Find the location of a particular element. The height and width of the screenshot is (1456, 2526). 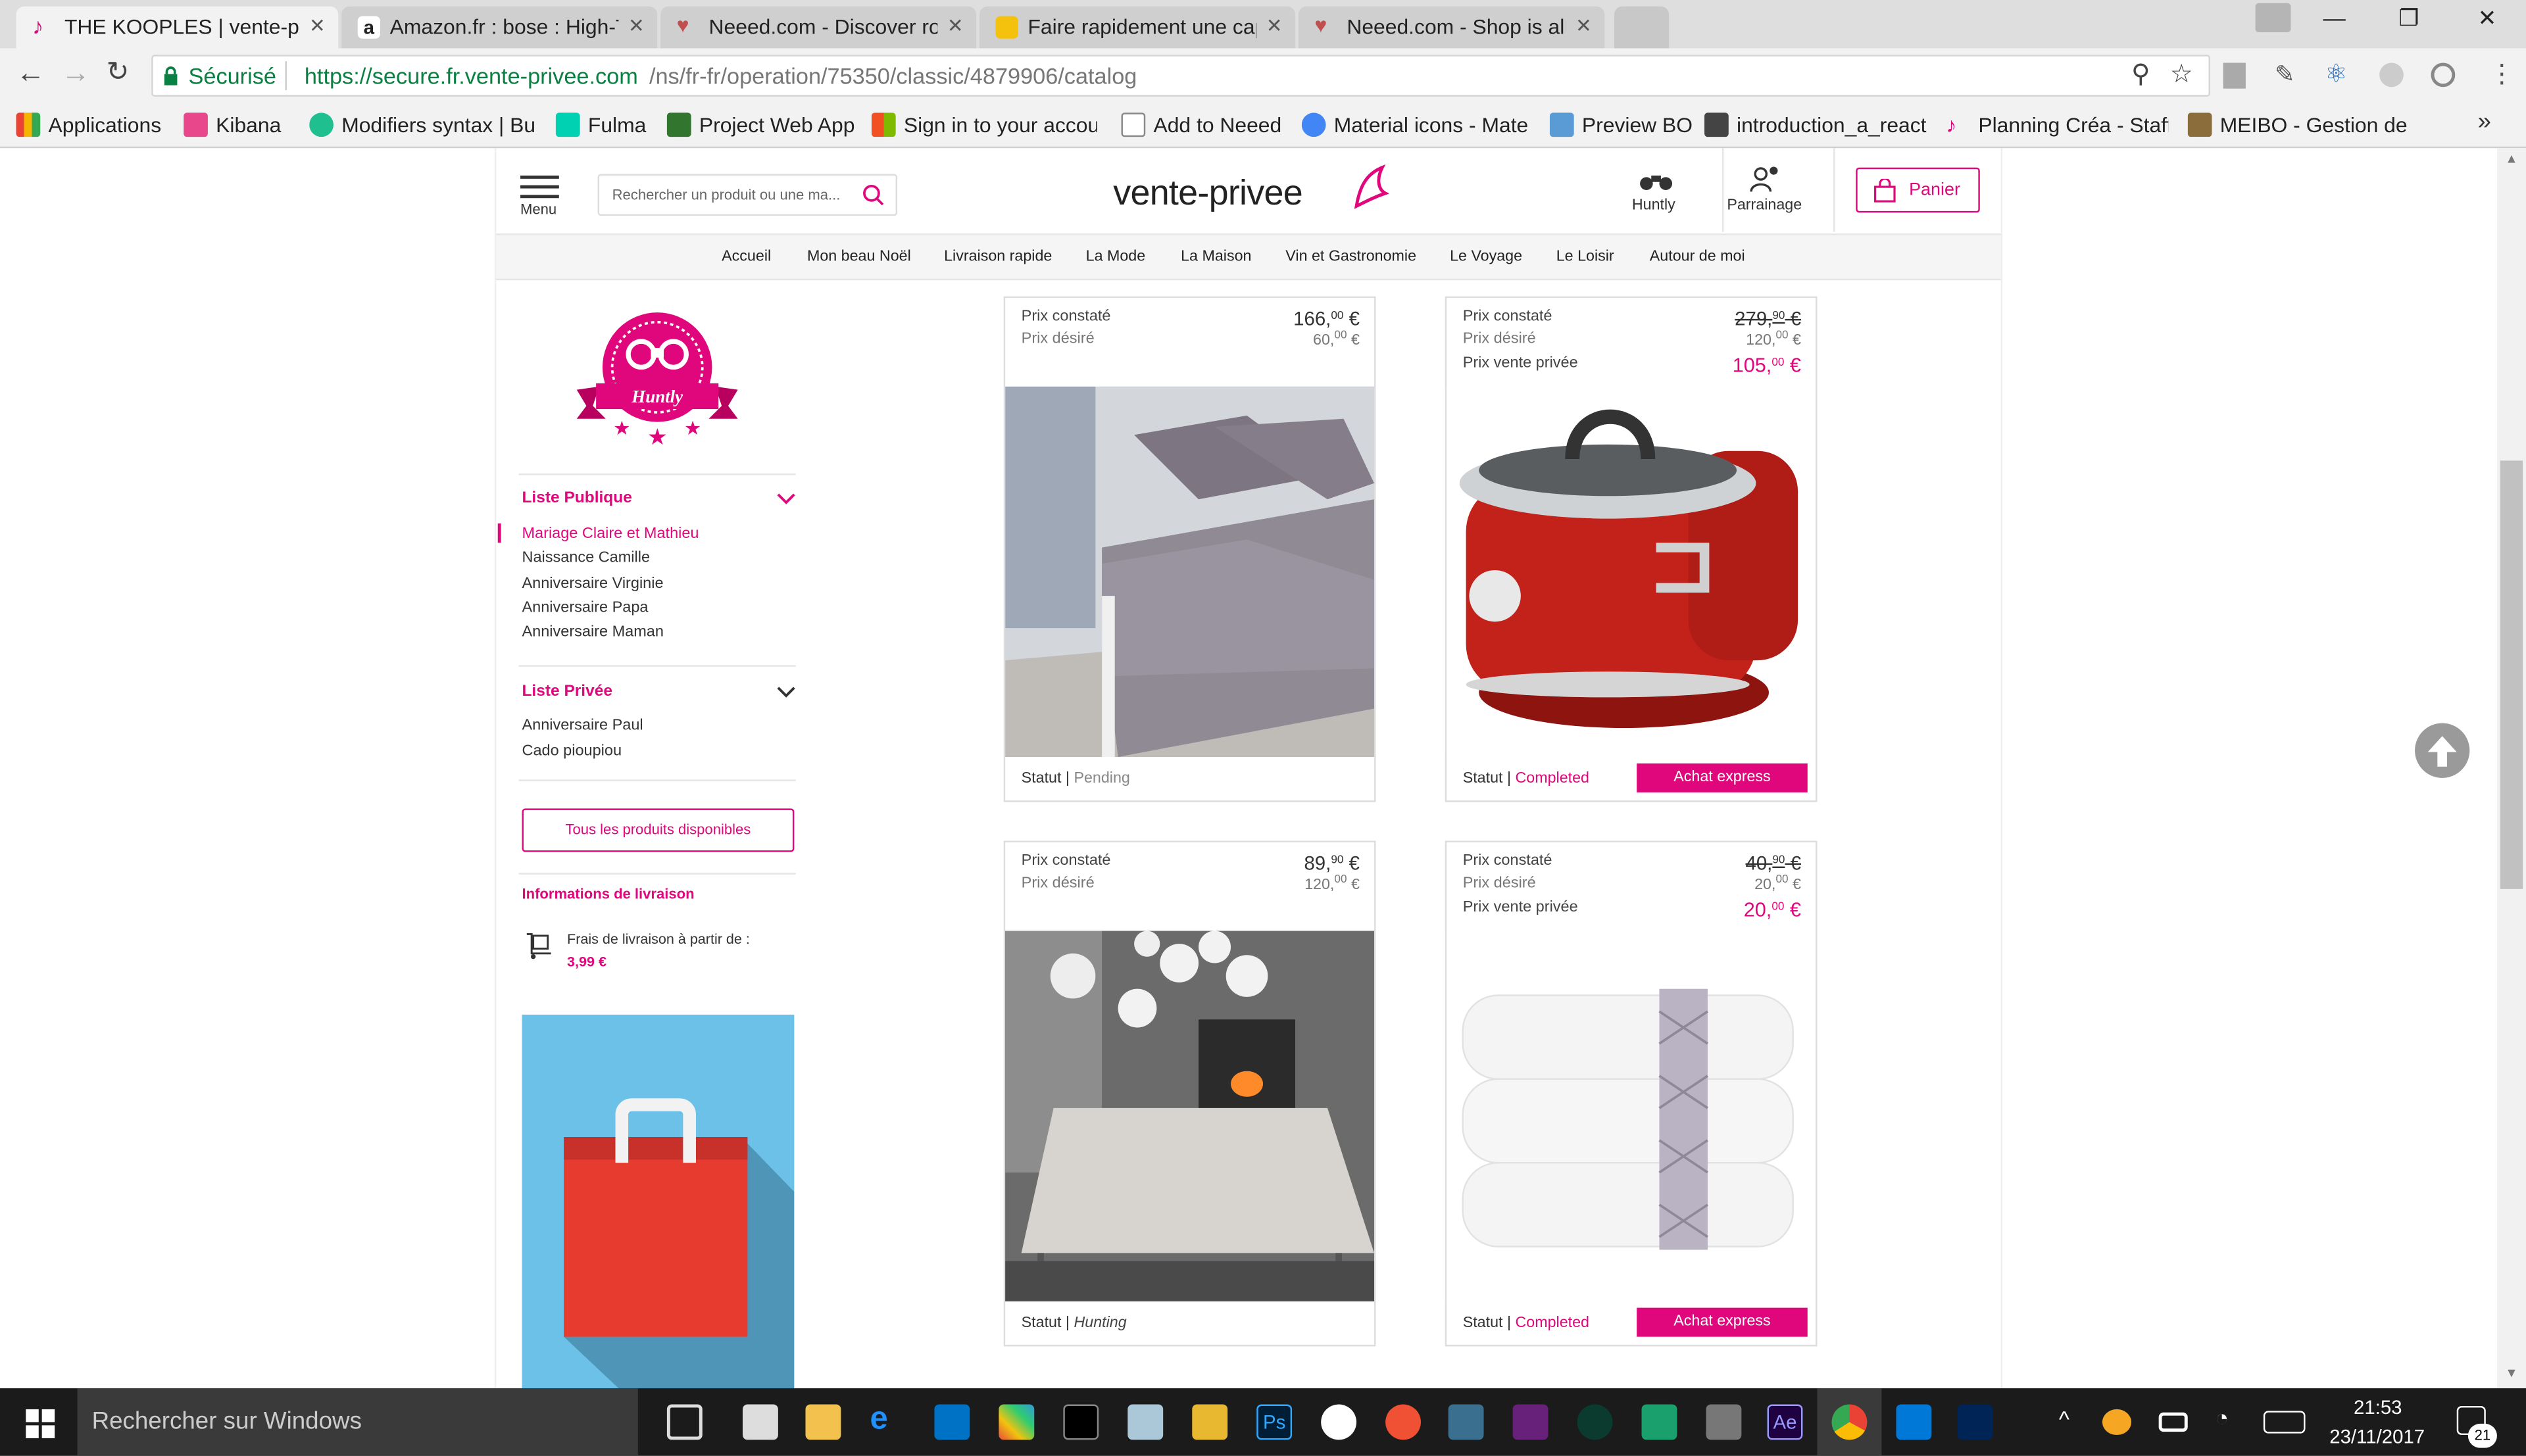

chevron-up-icon: ^ is located at coordinates (2064, 1419).